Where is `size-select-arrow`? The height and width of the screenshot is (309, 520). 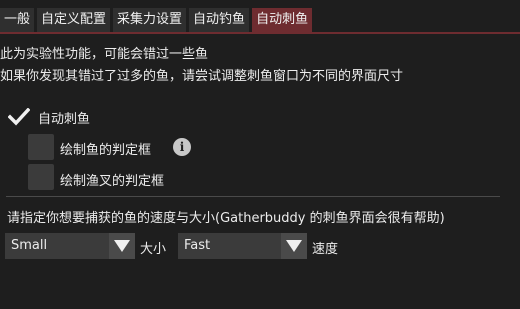
size-select-arrow is located at coordinates (122, 246).